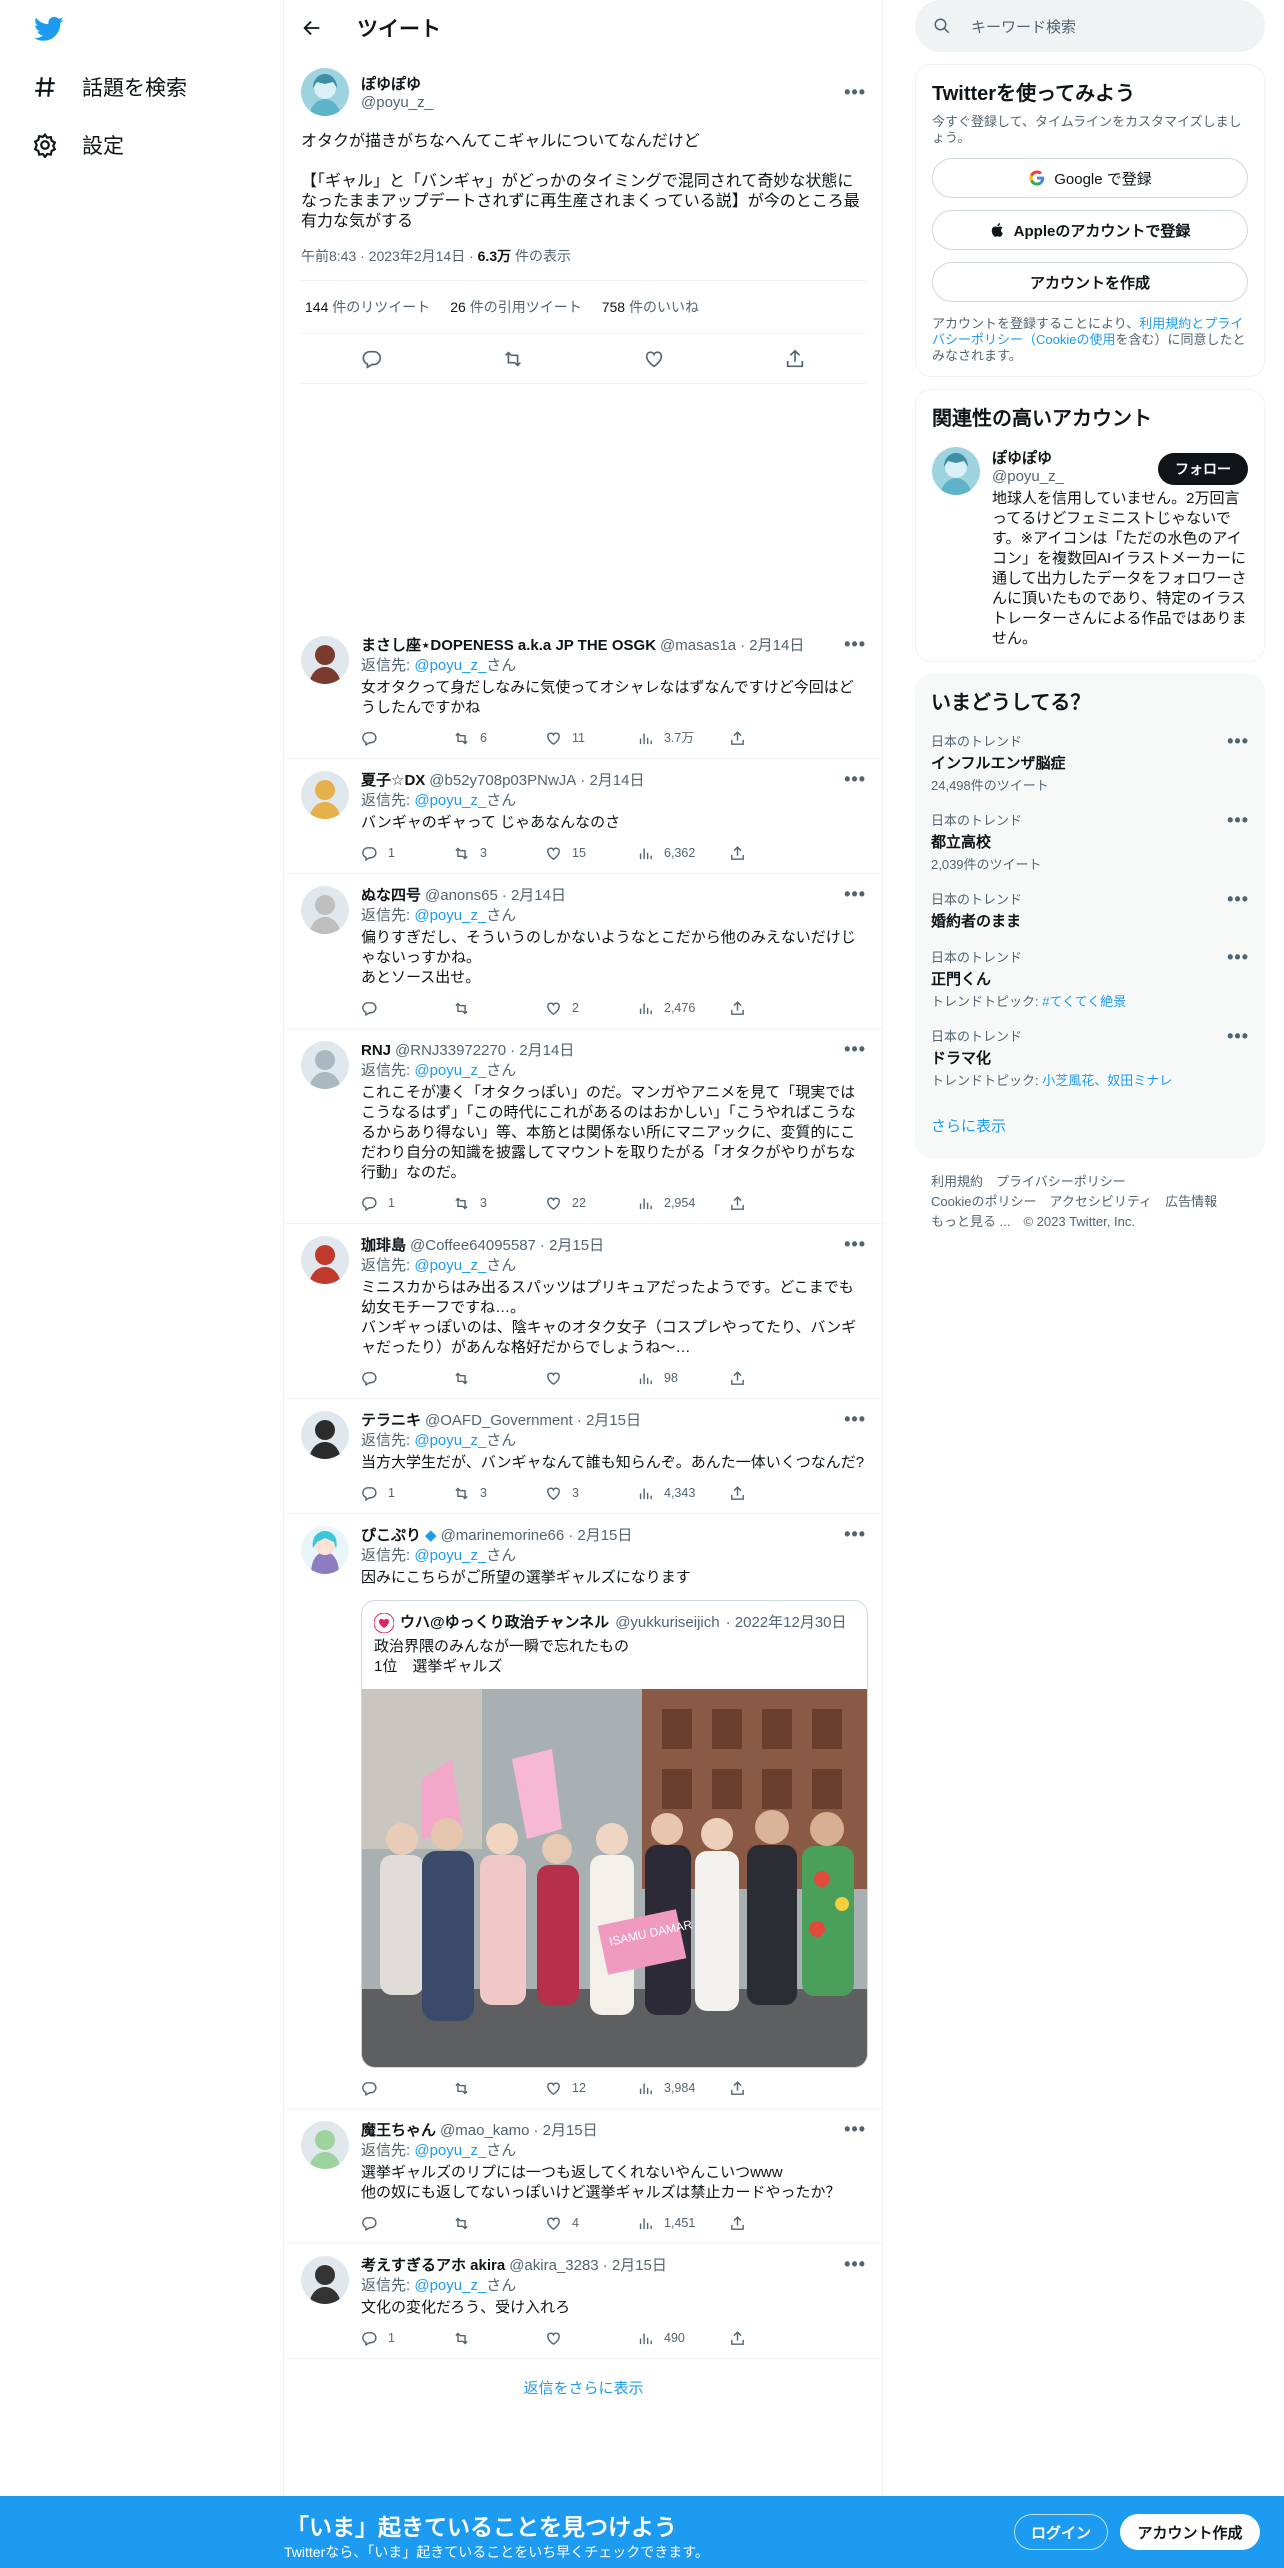 This screenshot has height=2568, width=1284. I want to click on reply-author-handle: @b52y708p03PNwJA, so click(502, 781).